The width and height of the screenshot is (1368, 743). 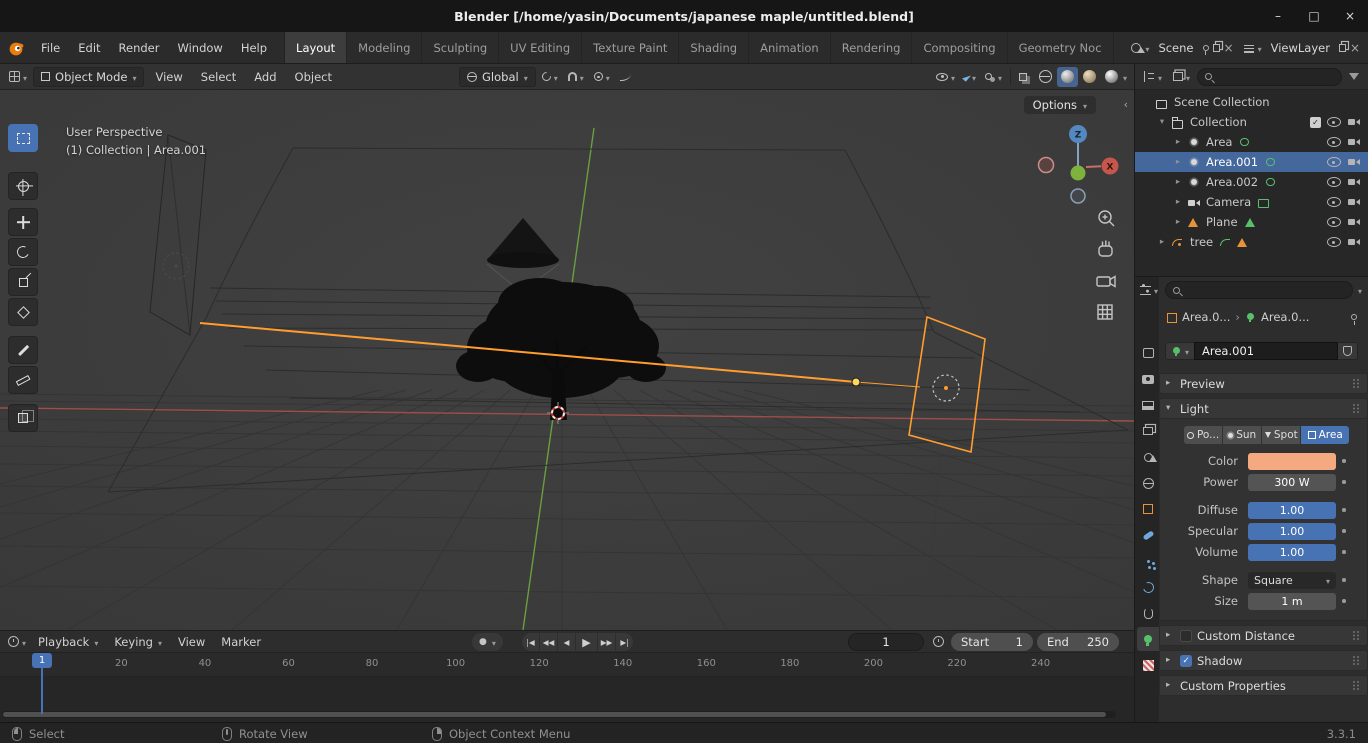 I want to click on outliner-row-scene-collection: Scene Collection, so click(x=1251, y=102).